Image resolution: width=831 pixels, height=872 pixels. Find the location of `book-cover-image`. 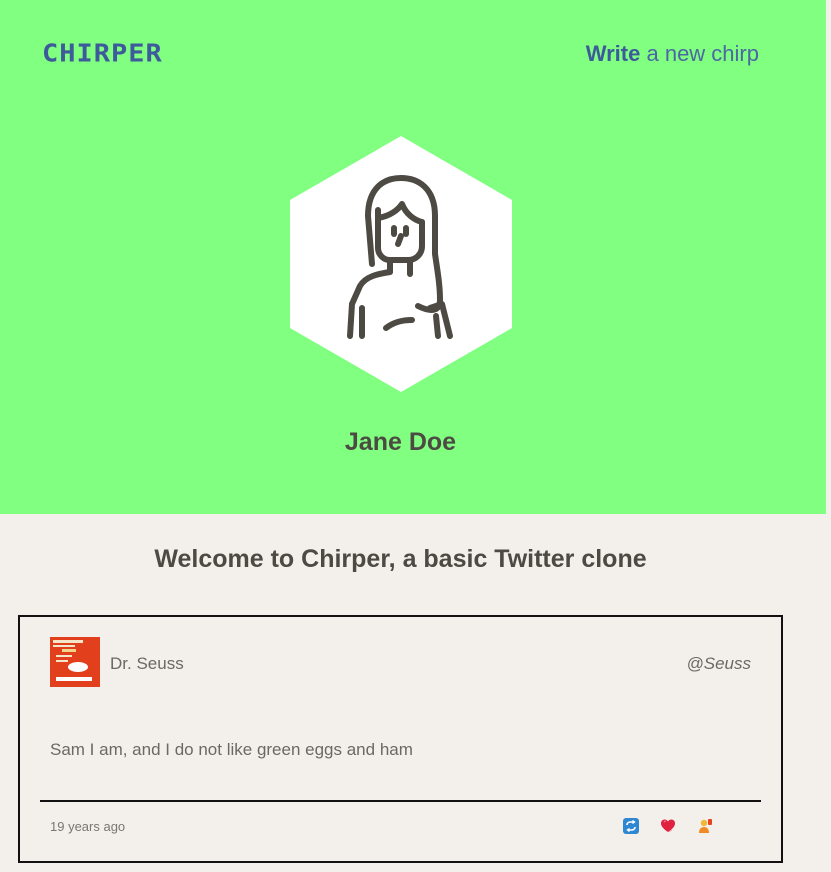

book-cover-image is located at coordinates (75, 662).